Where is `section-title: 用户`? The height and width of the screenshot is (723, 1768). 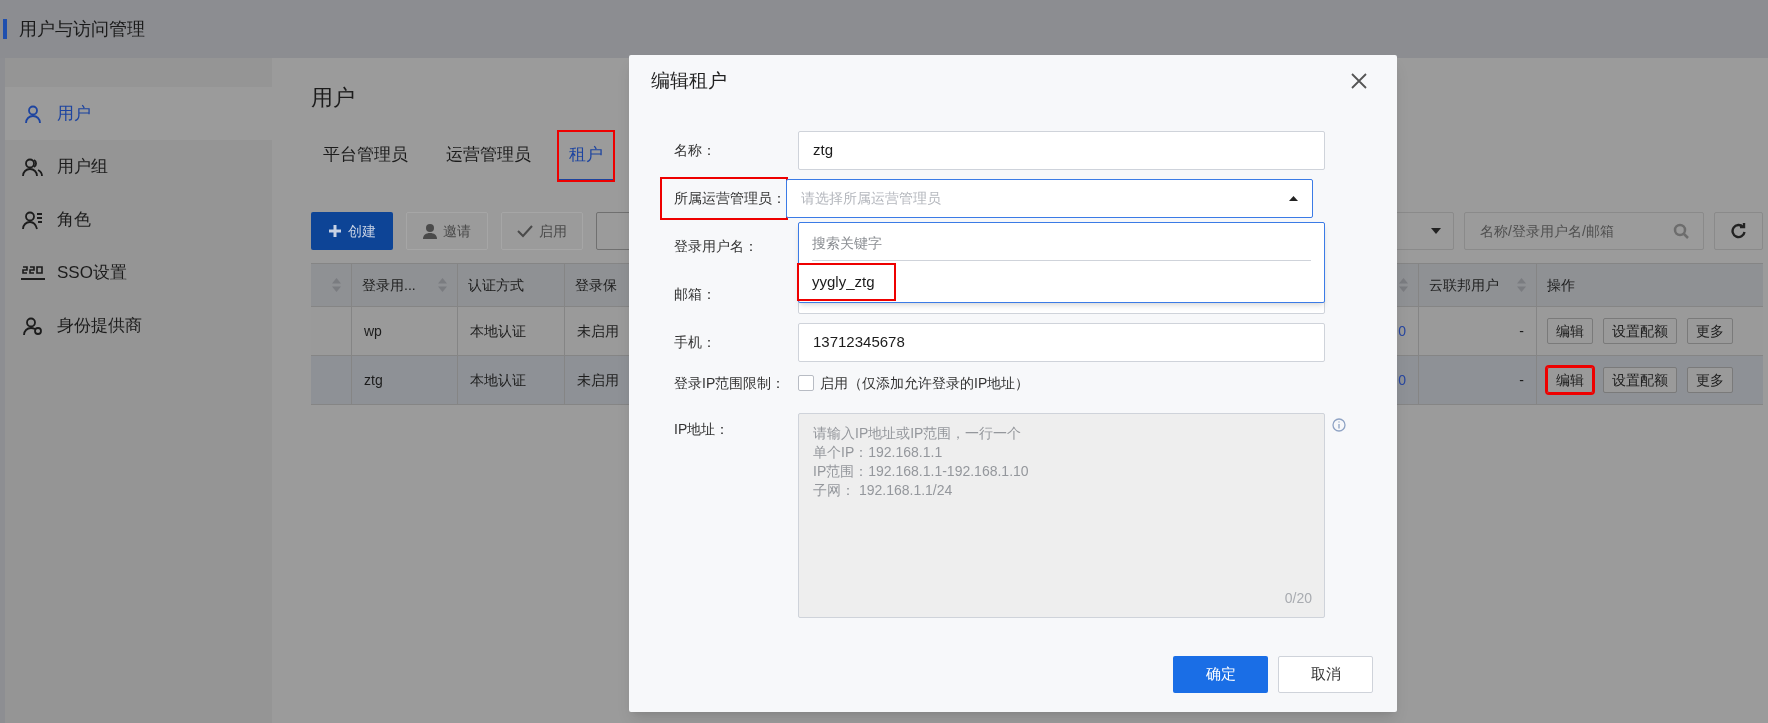
section-title: 用户 is located at coordinates (333, 98).